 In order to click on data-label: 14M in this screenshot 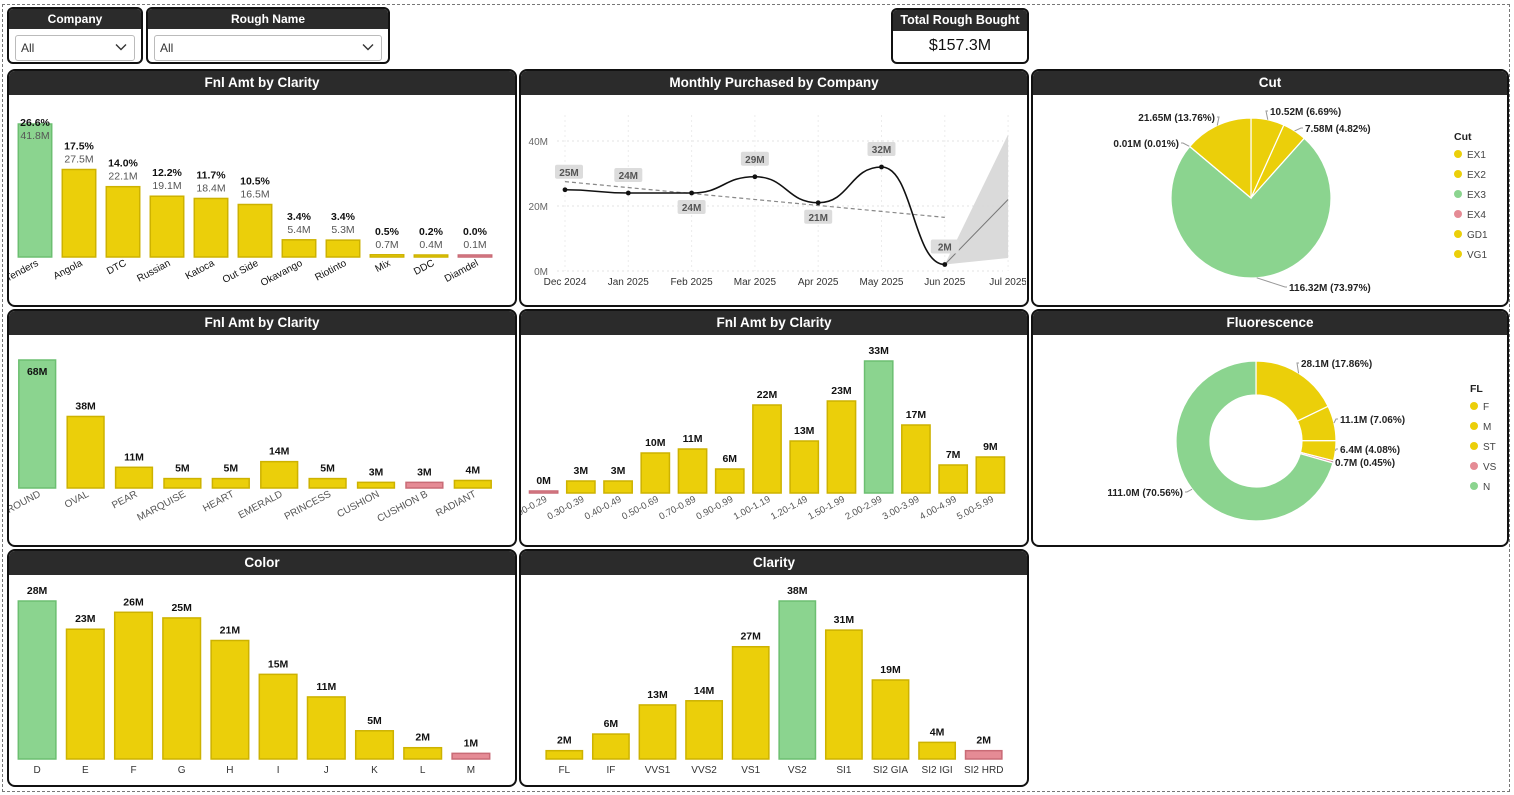, I will do `click(704, 691)`.